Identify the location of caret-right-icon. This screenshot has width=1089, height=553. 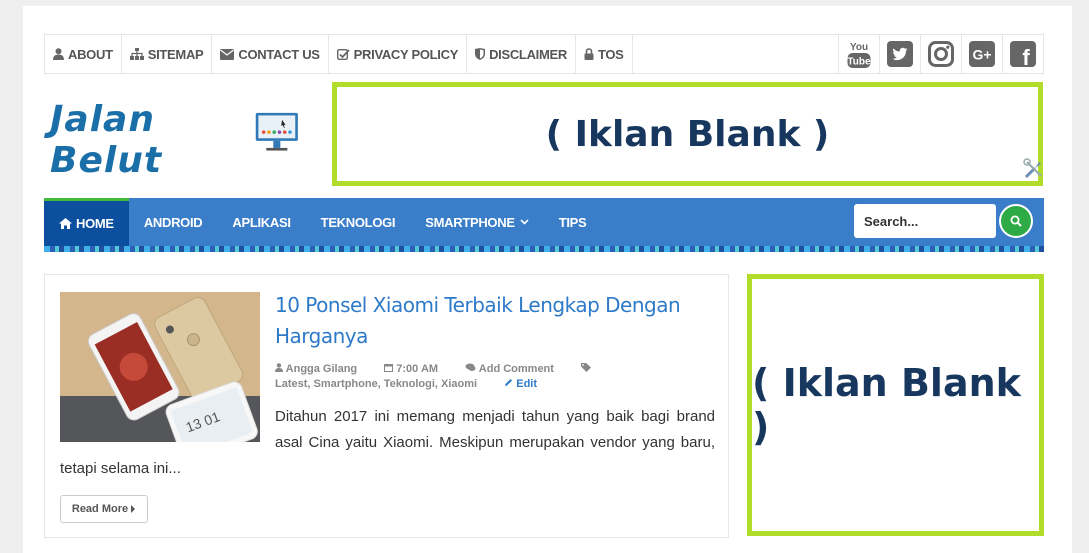
(133, 509).